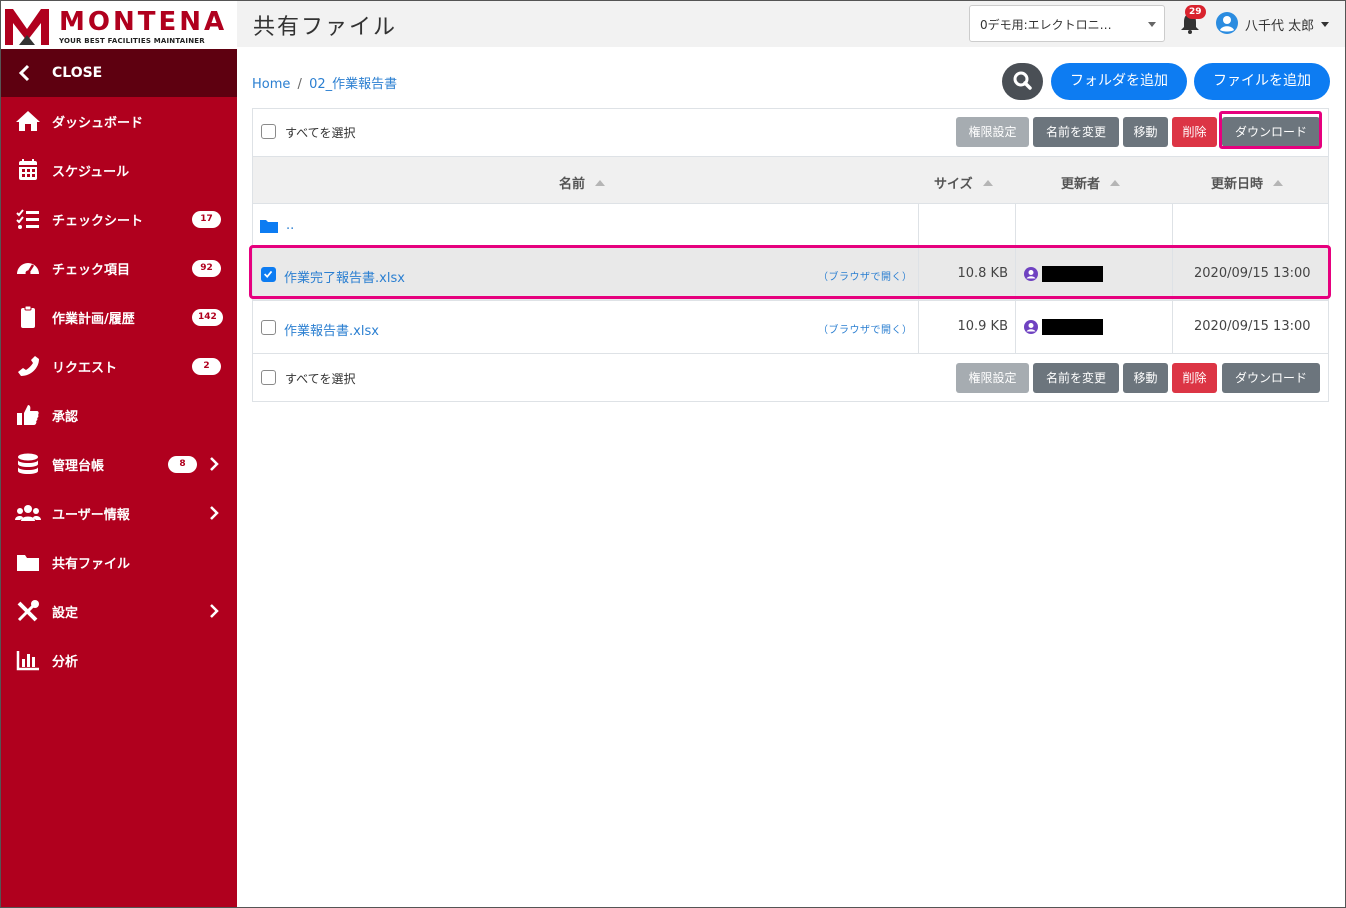 This screenshot has width=1346, height=908. What do you see at coordinates (65, 417) in the screenshot?
I see `sidebar-item-label: 承認` at bounding box center [65, 417].